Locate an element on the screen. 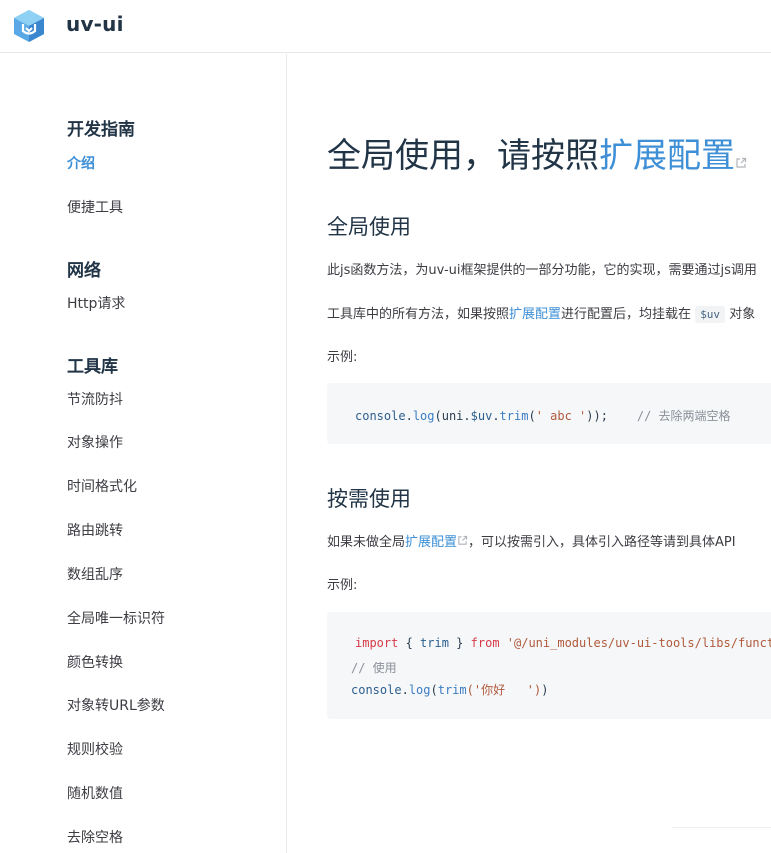 The image size is (771, 853). sidebar-item-trim: 去除空格 is located at coordinates (95, 837).